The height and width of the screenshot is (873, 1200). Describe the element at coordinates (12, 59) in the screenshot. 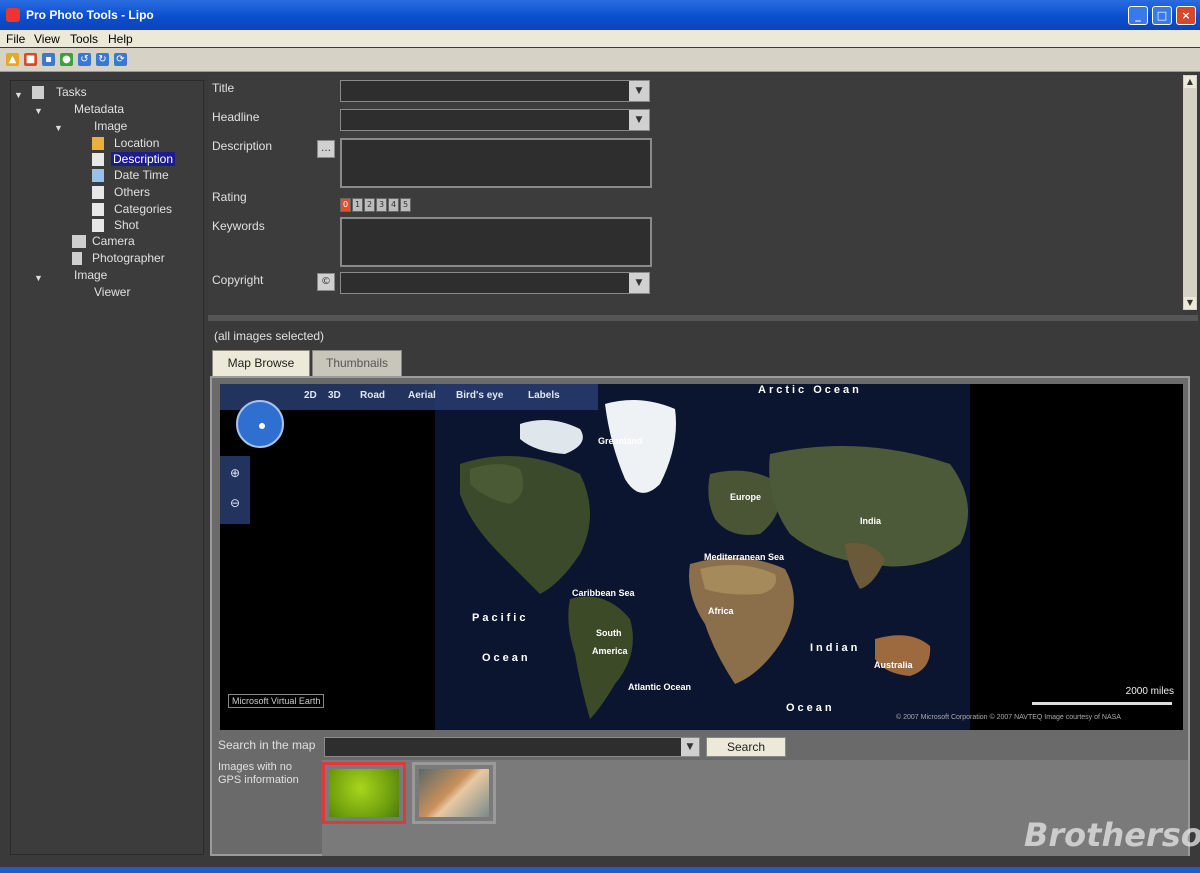

I see `open-icon: ▲` at that location.